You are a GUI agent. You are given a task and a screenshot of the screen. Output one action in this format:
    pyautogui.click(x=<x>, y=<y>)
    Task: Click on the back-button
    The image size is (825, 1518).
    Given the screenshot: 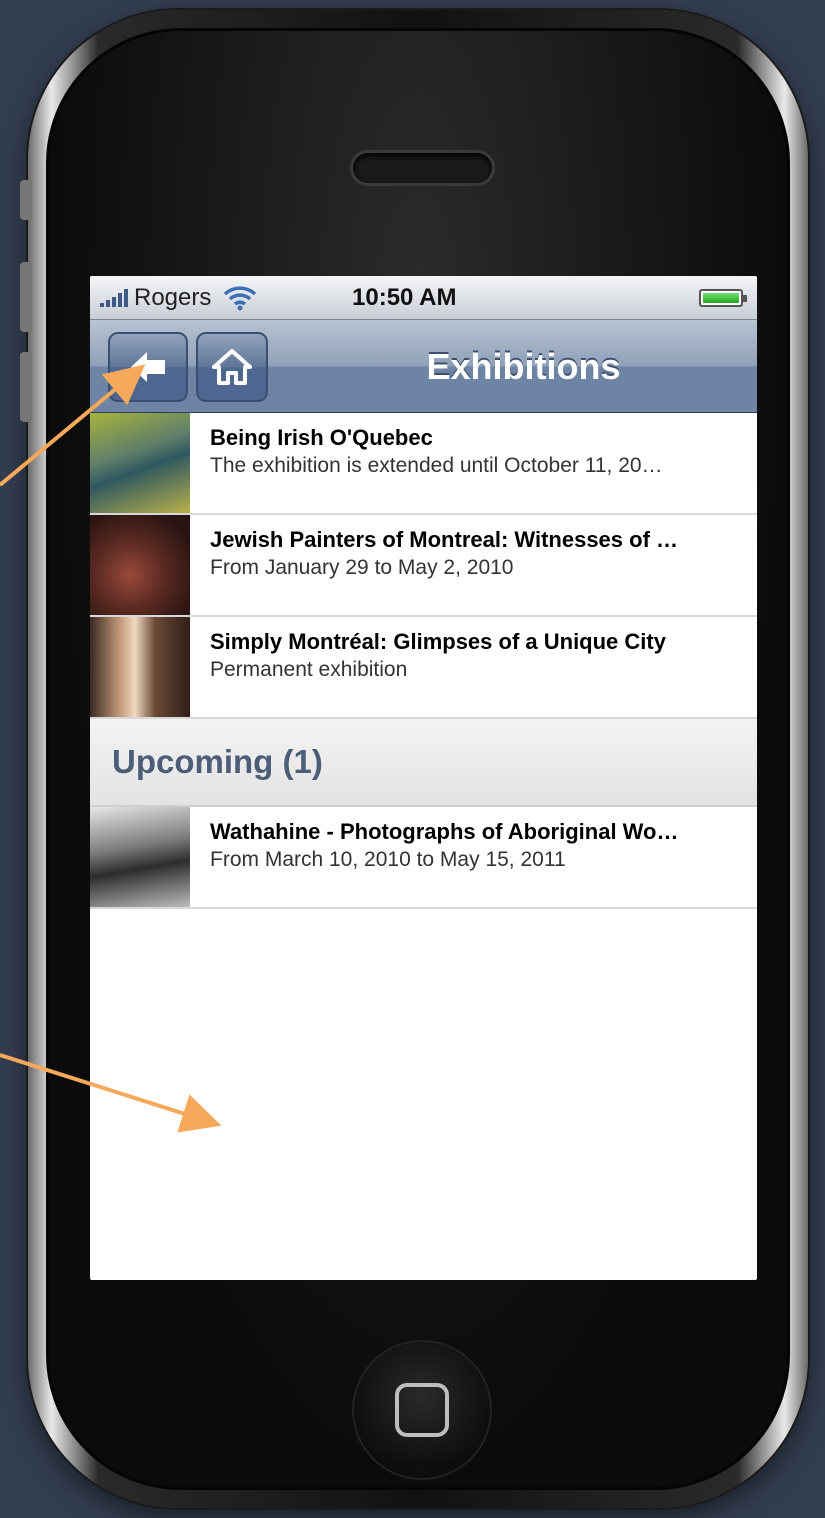 What is the action you would take?
    pyautogui.click(x=148, y=367)
    